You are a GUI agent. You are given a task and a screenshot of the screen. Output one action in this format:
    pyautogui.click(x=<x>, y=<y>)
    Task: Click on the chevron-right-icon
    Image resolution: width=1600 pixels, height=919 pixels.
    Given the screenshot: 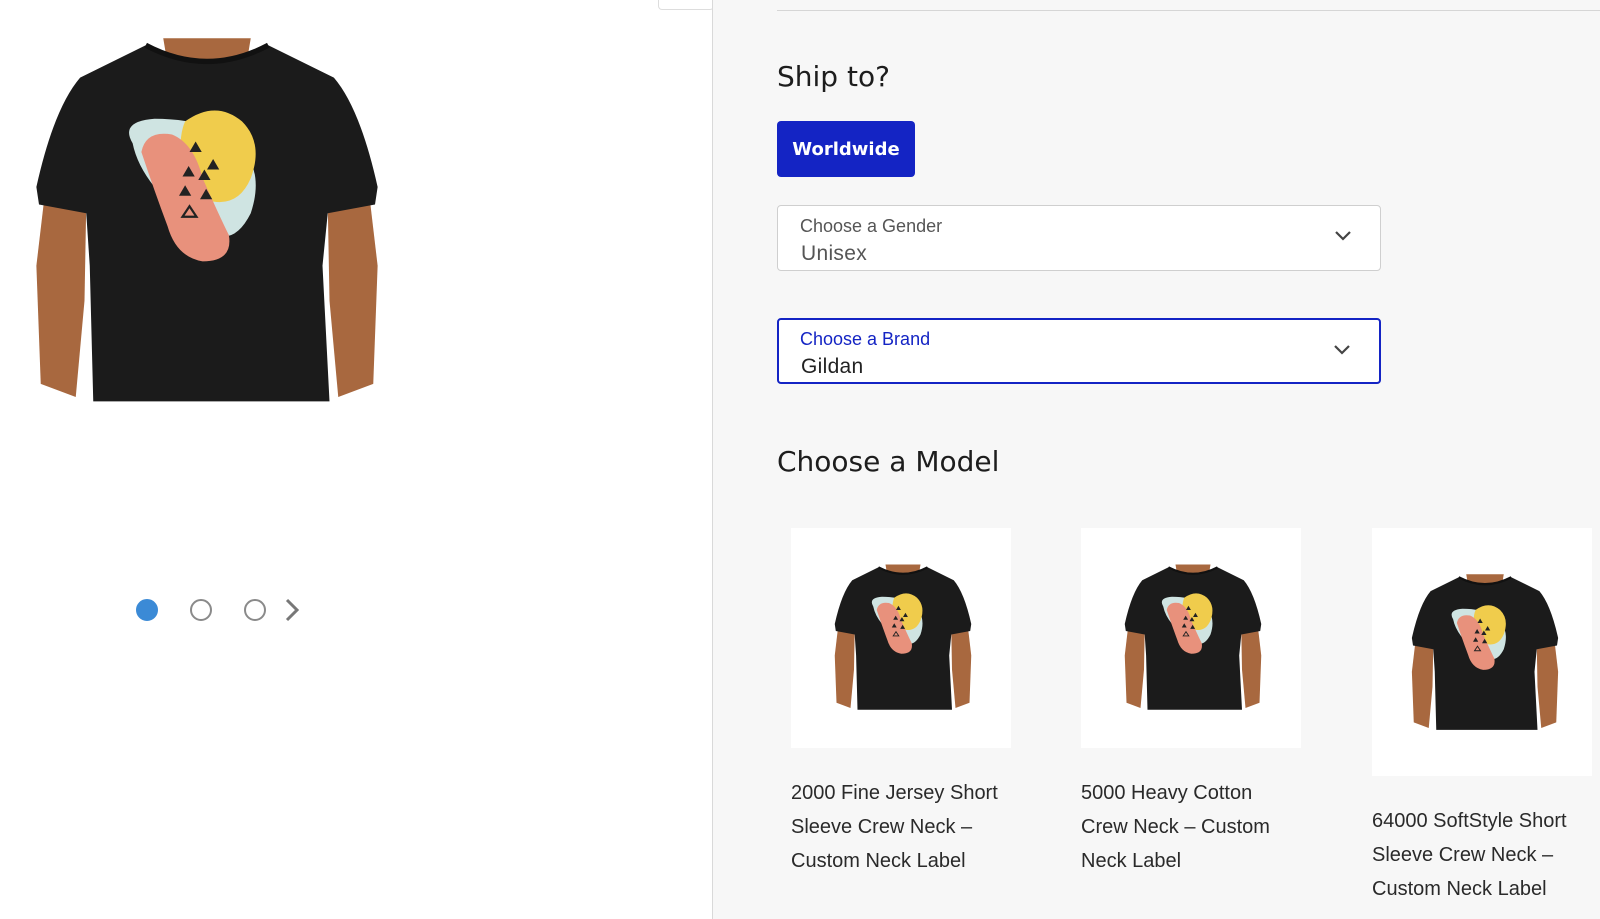 What is the action you would take?
    pyautogui.click(x=292, y=610)
    